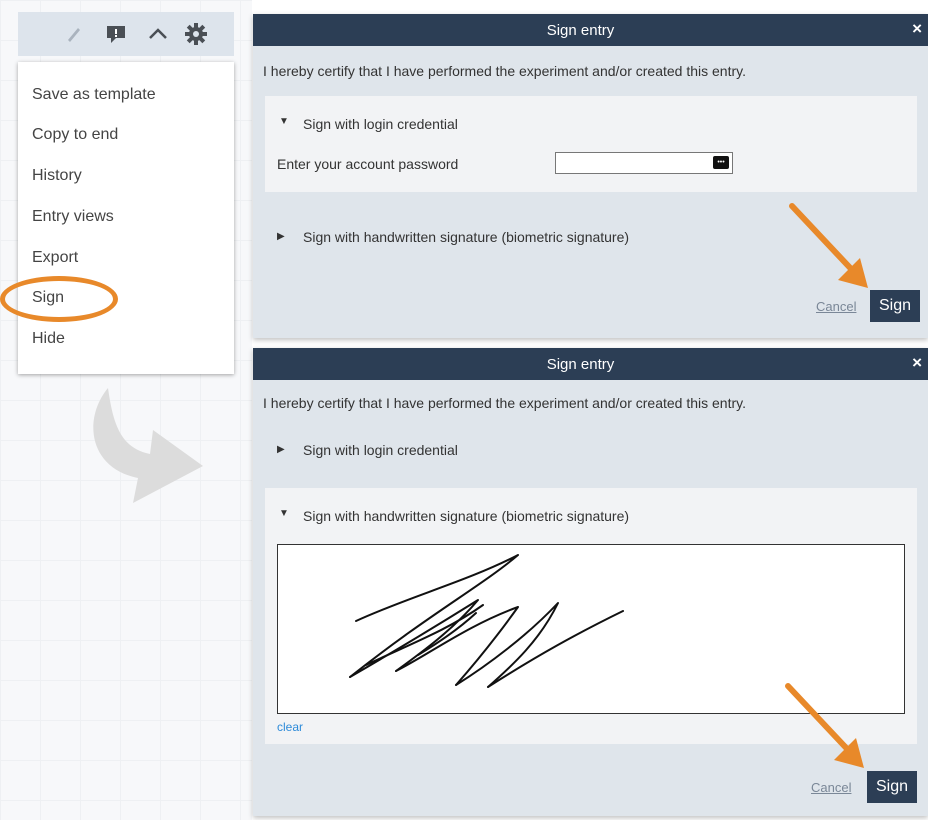 The image size is (928, 820). What do you see at coordinates (116, 34) in the screenshot?
I see `comment-icon` at bounding box center [116, 34].